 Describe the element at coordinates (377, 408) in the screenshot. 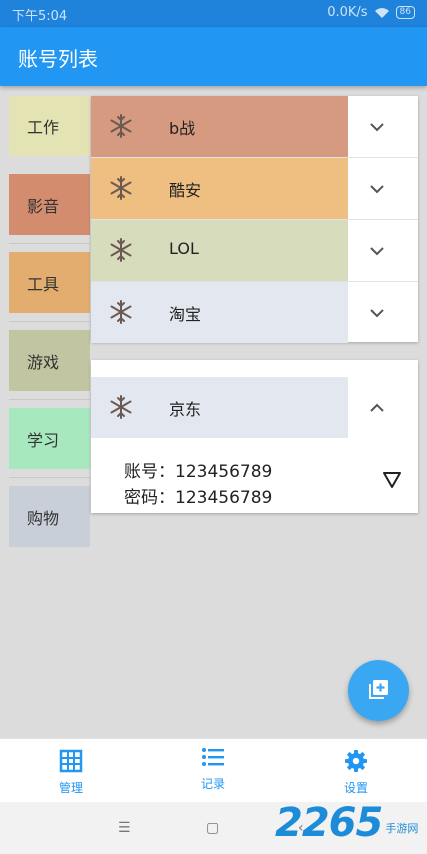

I see `chevron-up-icon` at that location.